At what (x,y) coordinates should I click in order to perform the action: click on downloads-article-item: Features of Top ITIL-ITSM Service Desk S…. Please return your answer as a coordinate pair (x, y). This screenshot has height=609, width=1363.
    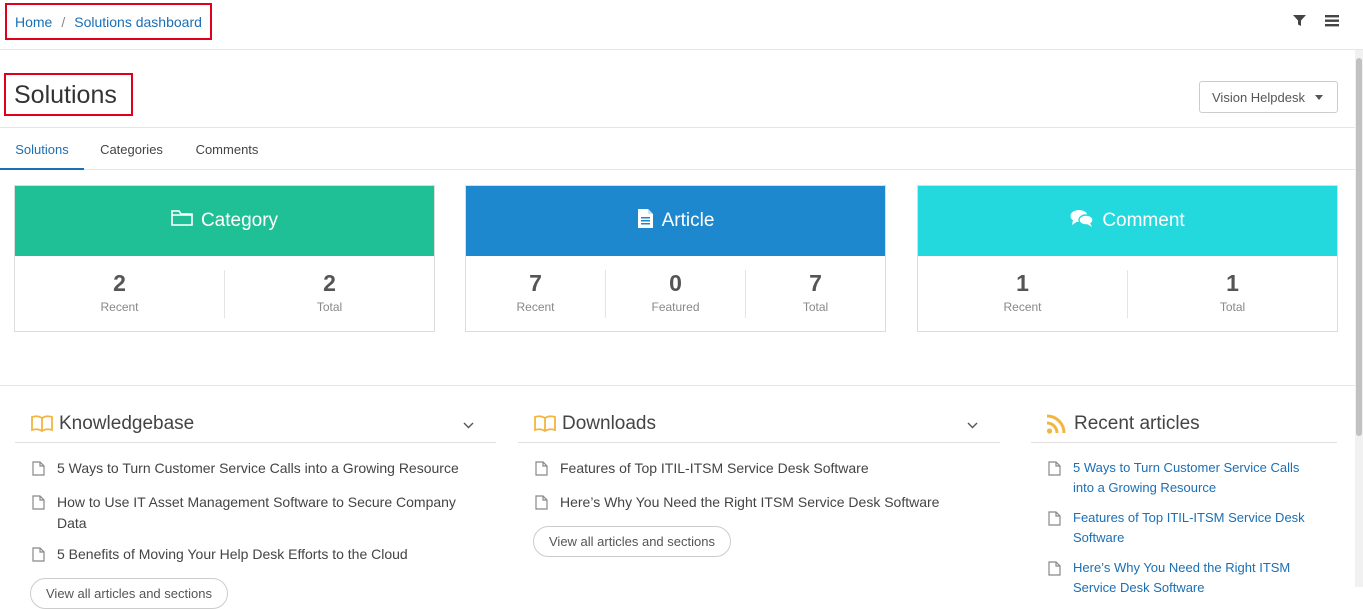
    Looking at the image, I should click on (767, 470).